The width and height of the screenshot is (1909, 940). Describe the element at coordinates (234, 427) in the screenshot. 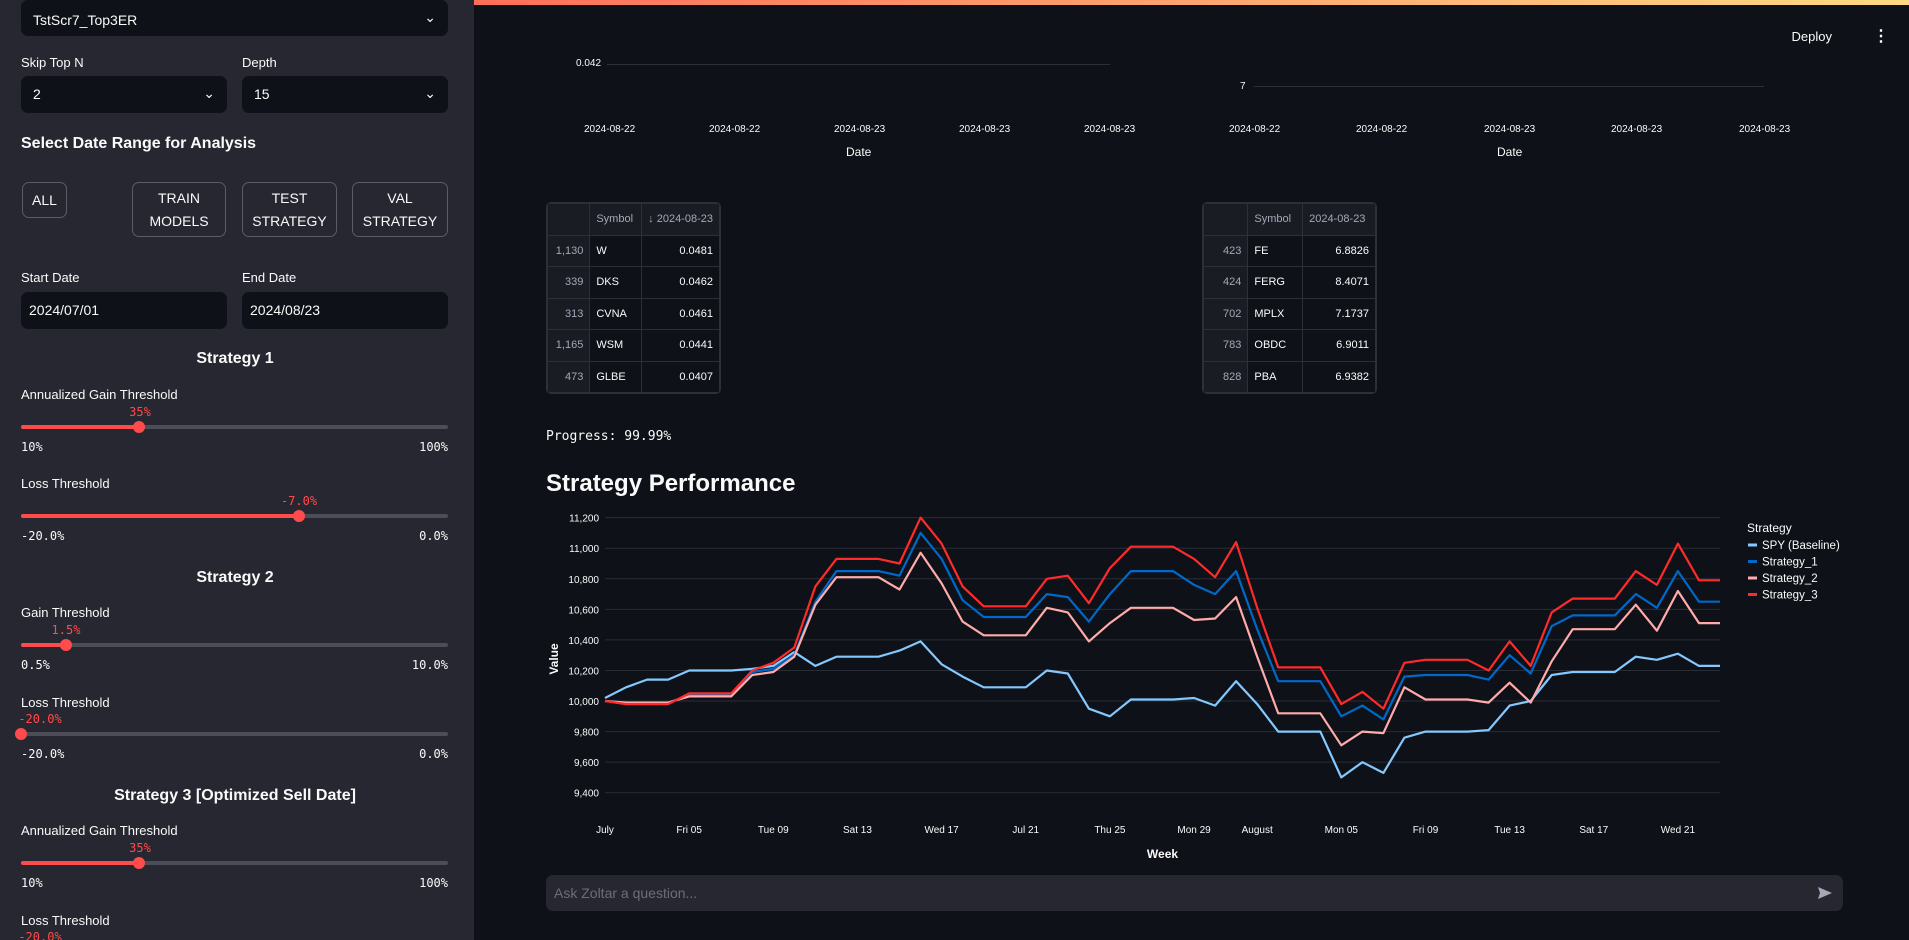

I see `strategy1-gain-slider` at that location.